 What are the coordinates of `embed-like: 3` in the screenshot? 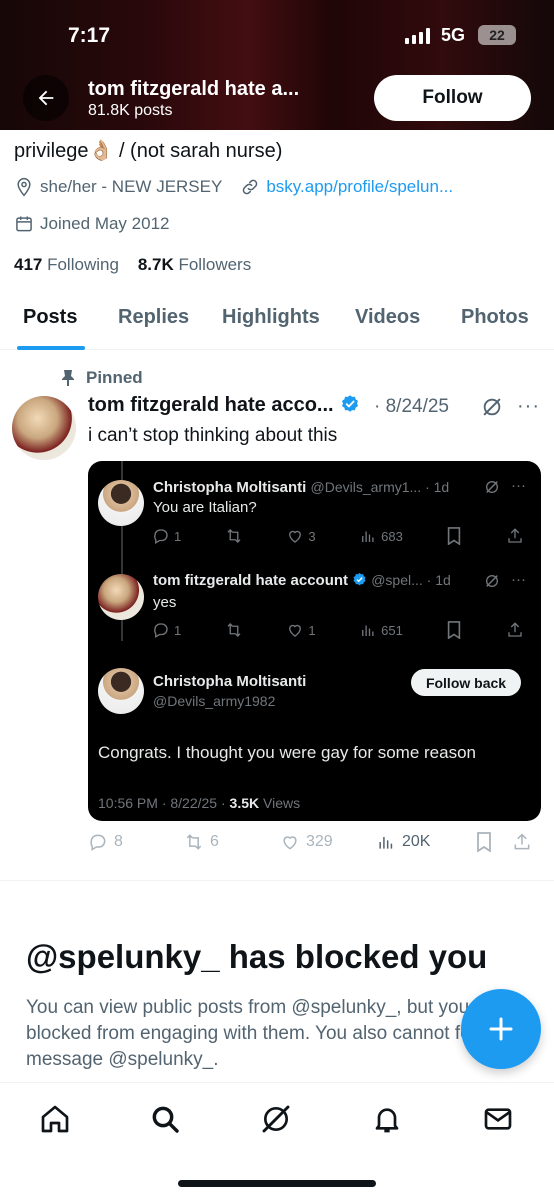 It's located at (301, 536).